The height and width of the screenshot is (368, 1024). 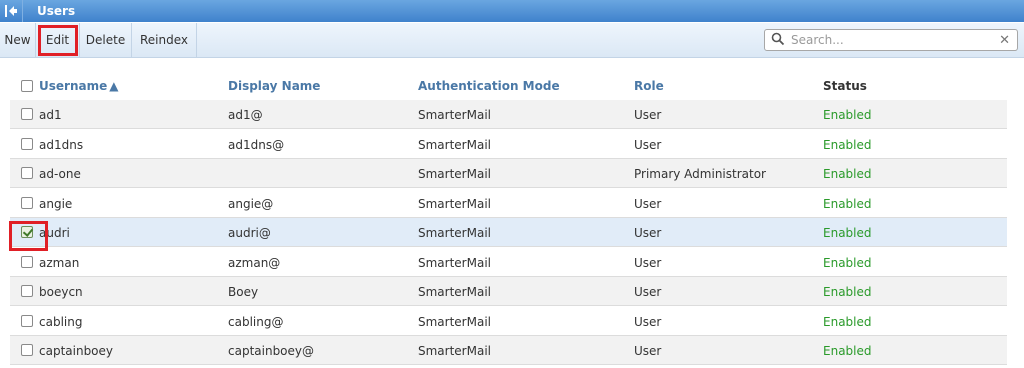 I want to click on cell-display-name: cabling@, so click(x=256, y=321).